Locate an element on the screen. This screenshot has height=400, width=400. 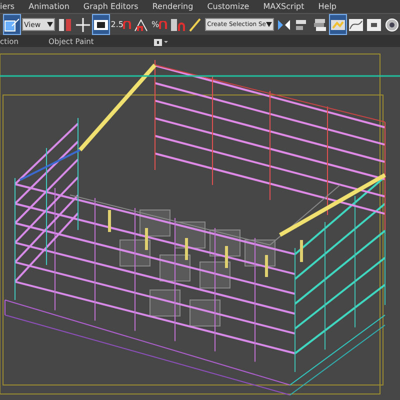
menu-item: MAXScript is located at coordinates (283, 6).